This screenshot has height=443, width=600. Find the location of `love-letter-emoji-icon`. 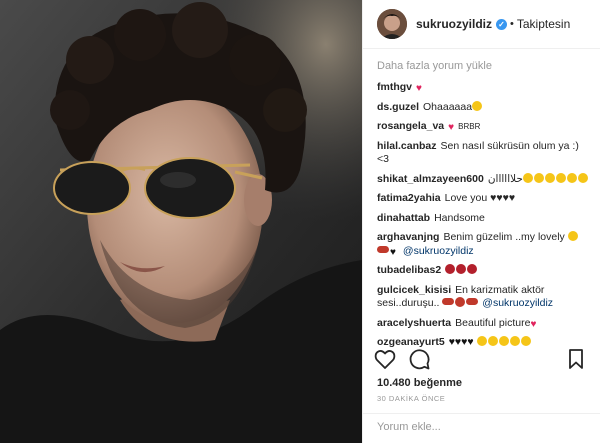

love-letter-emoji-icon is located at coordinates (460, 302).